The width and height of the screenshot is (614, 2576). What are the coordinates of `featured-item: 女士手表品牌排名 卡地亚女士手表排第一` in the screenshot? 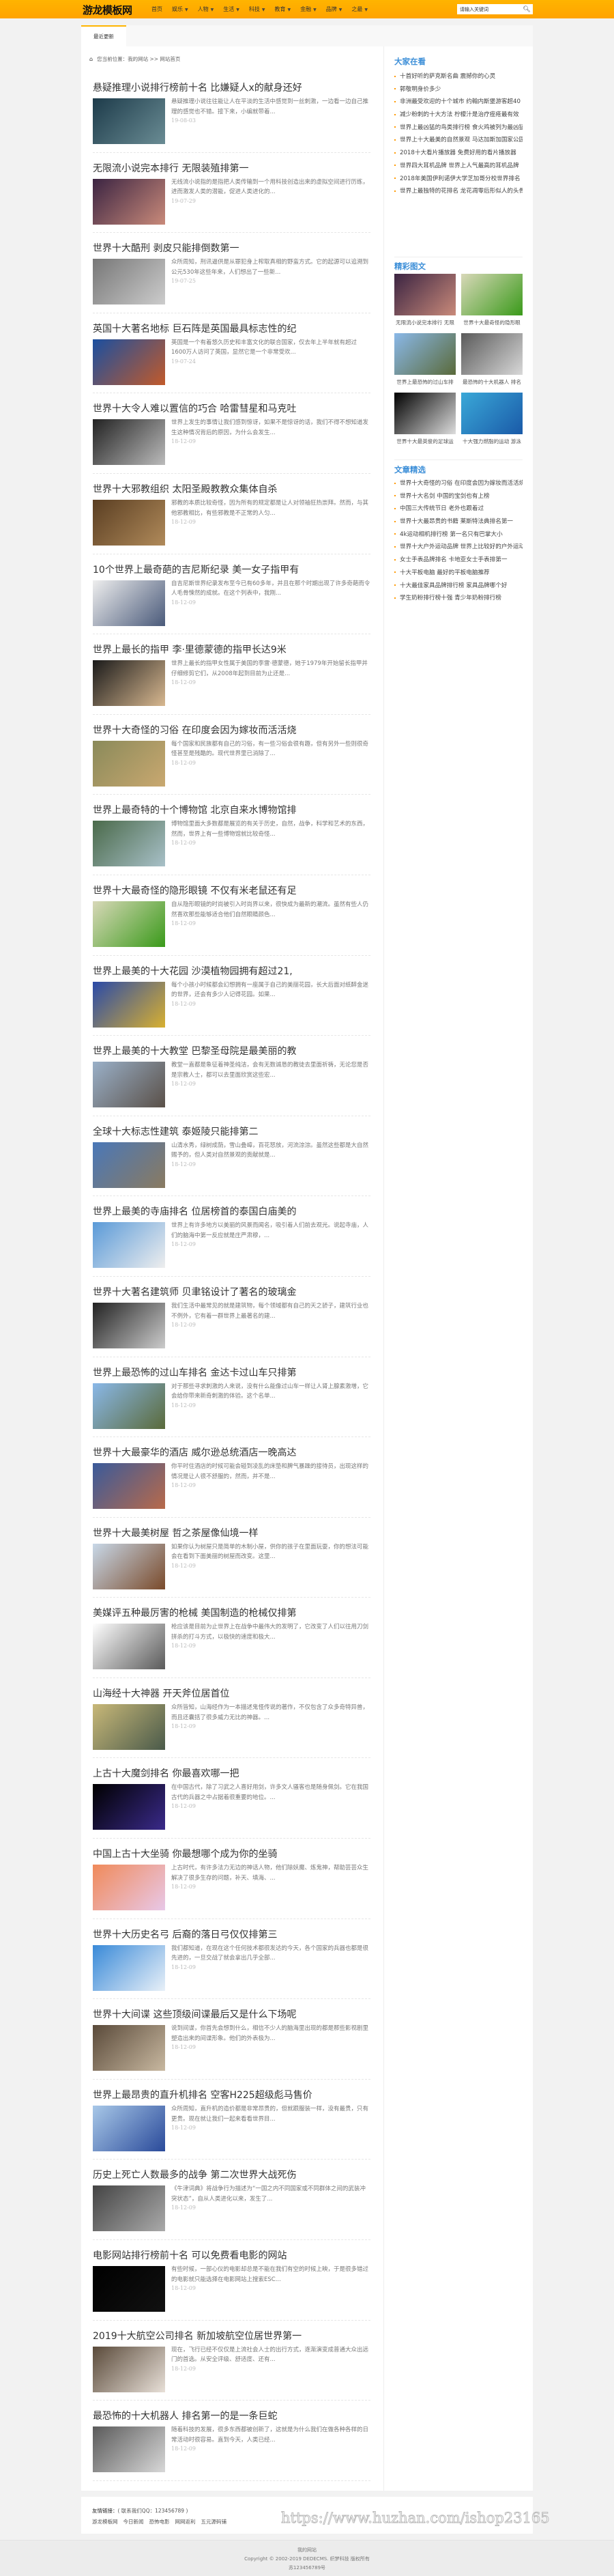 It's located at (458, 560).